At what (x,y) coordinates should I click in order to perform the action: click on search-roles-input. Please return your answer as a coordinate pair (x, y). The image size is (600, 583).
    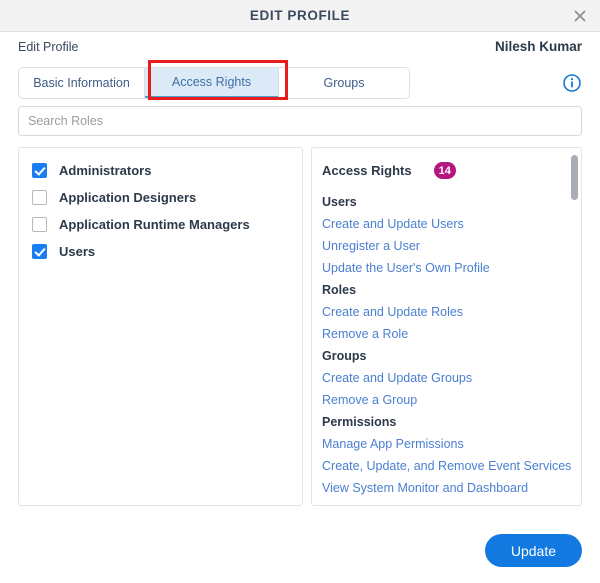
    Looking at the image, I should click on (300, 121).